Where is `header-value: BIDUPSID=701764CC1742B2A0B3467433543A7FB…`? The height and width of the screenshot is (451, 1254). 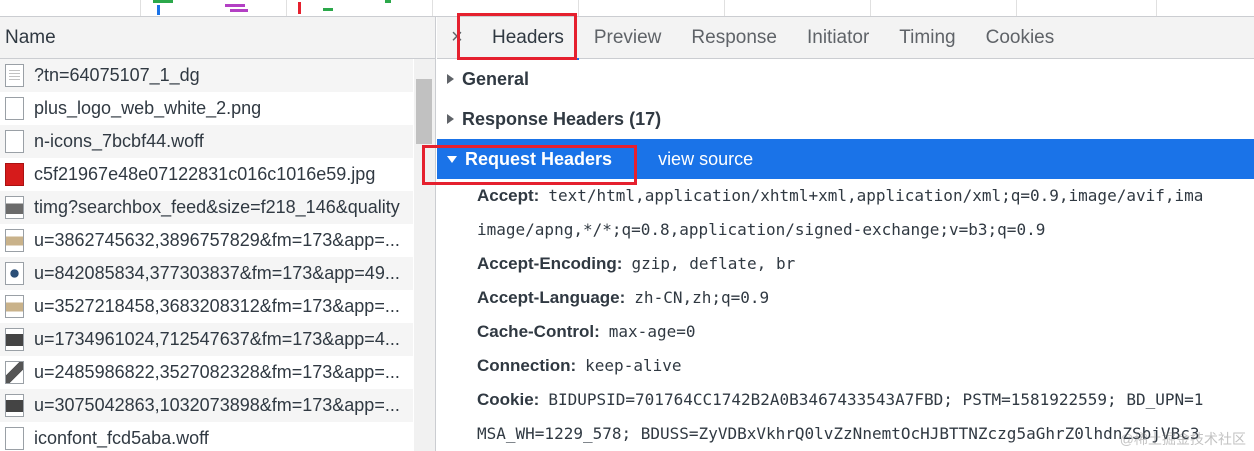 header-value: BIDUPSID=701764CC1742B2A0B3467433543A7FB… is located at coordinates (876, 399).